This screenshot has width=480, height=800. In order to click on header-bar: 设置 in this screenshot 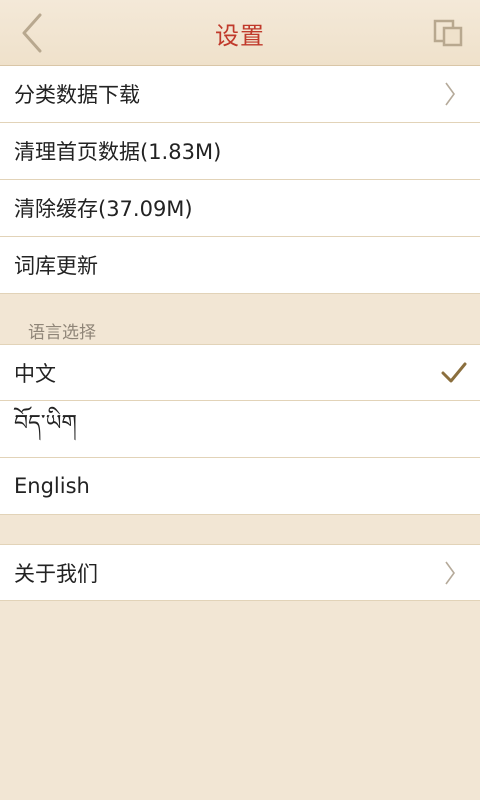, I will do `click(240, 33)`.